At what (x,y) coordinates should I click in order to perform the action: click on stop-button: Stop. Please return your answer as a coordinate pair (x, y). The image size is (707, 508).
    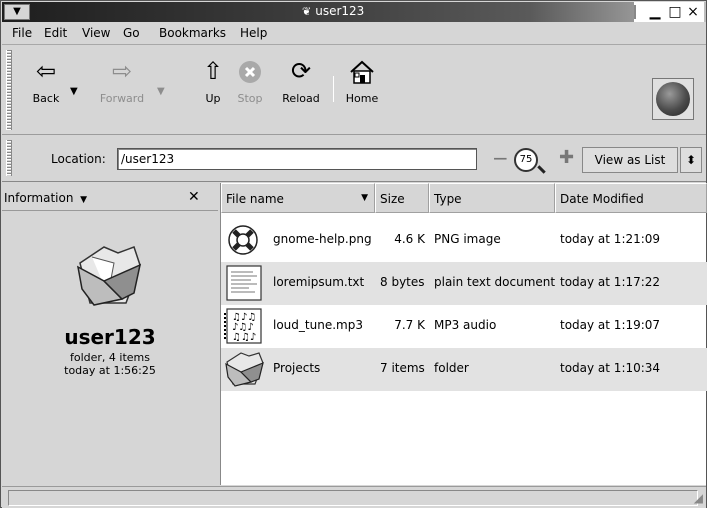
    Looking at the image, I should click on (250, 80).